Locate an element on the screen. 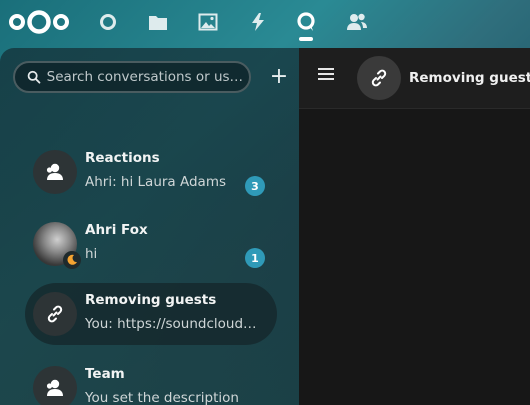  chat-header: Removing guests is located at coordinates (414, 78).